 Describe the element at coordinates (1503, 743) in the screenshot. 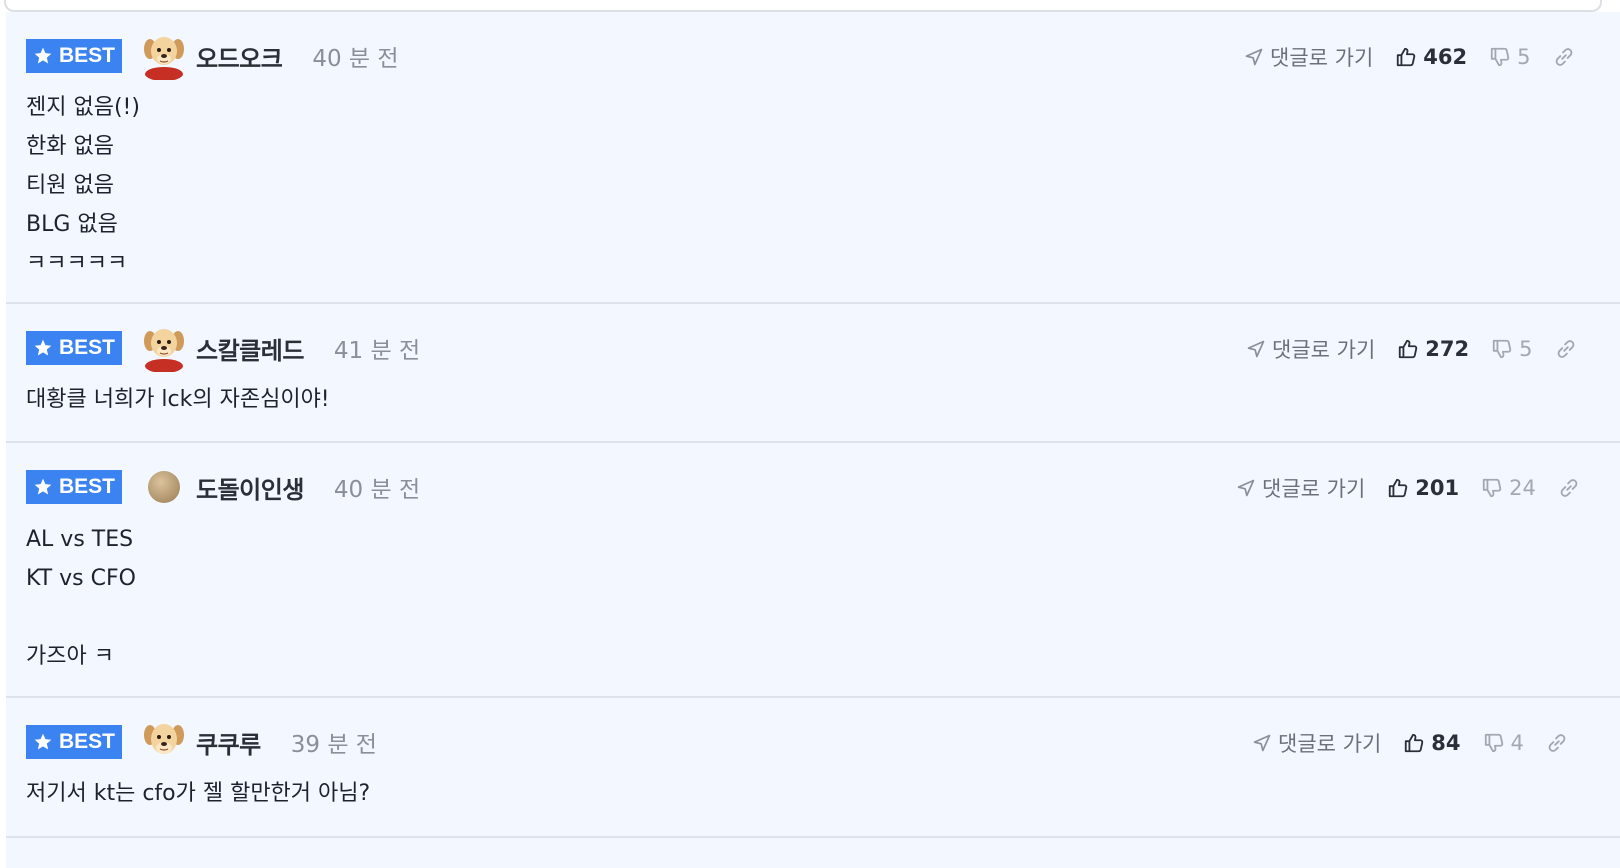

I see `downvote-button: 4` at that location.